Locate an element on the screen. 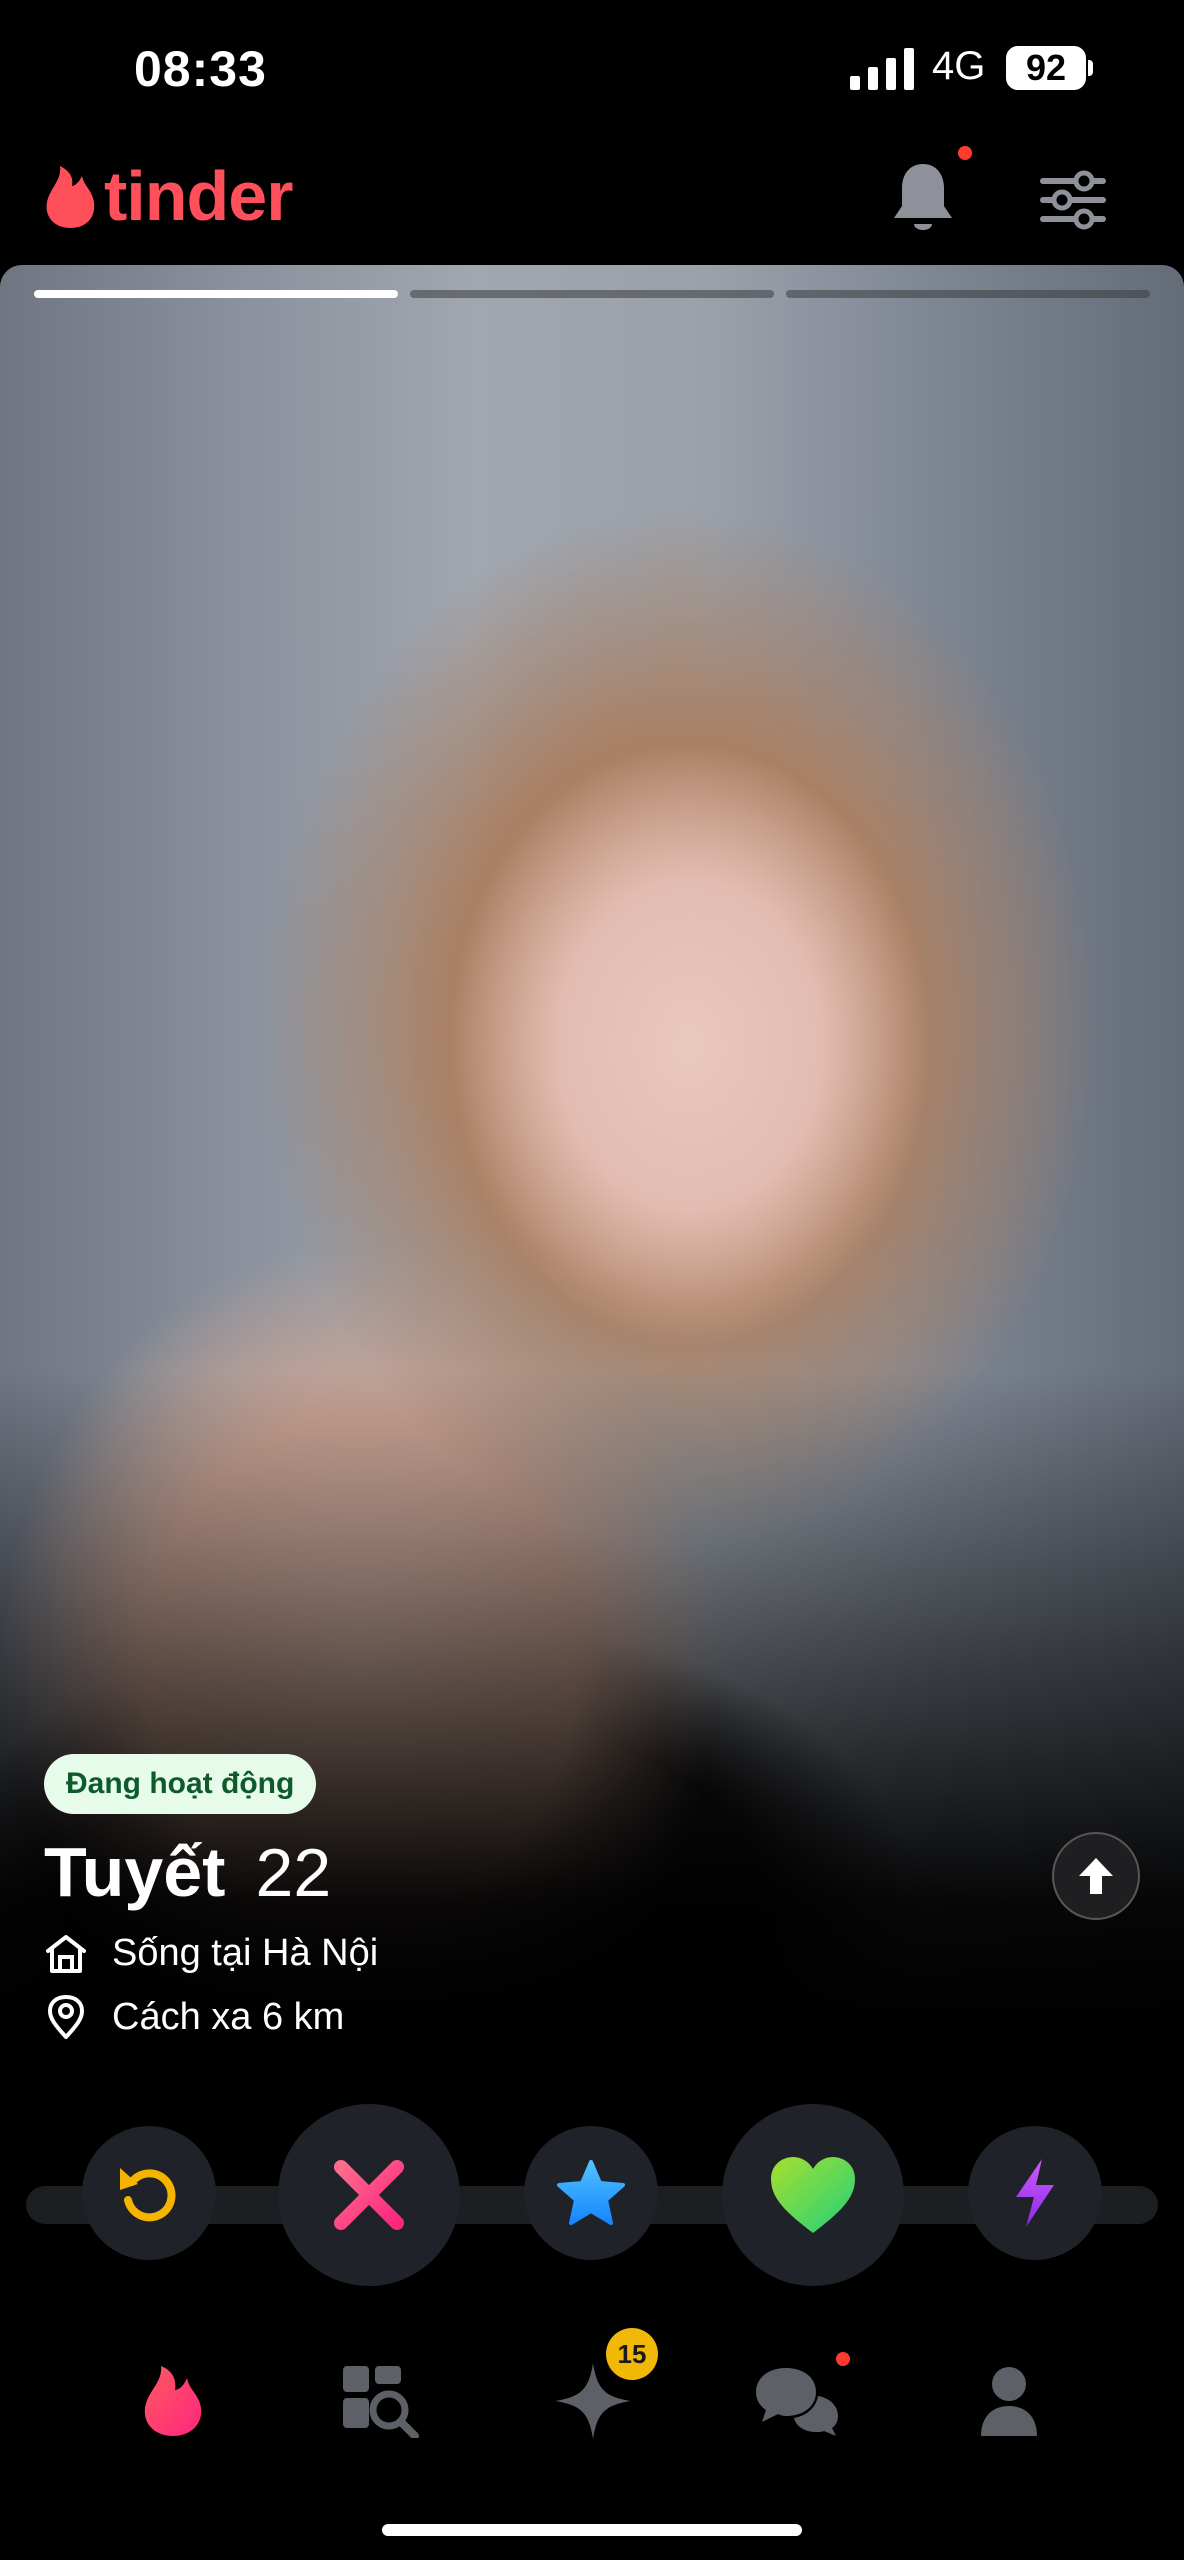  notification-dot is located at coordinates (965, 153).